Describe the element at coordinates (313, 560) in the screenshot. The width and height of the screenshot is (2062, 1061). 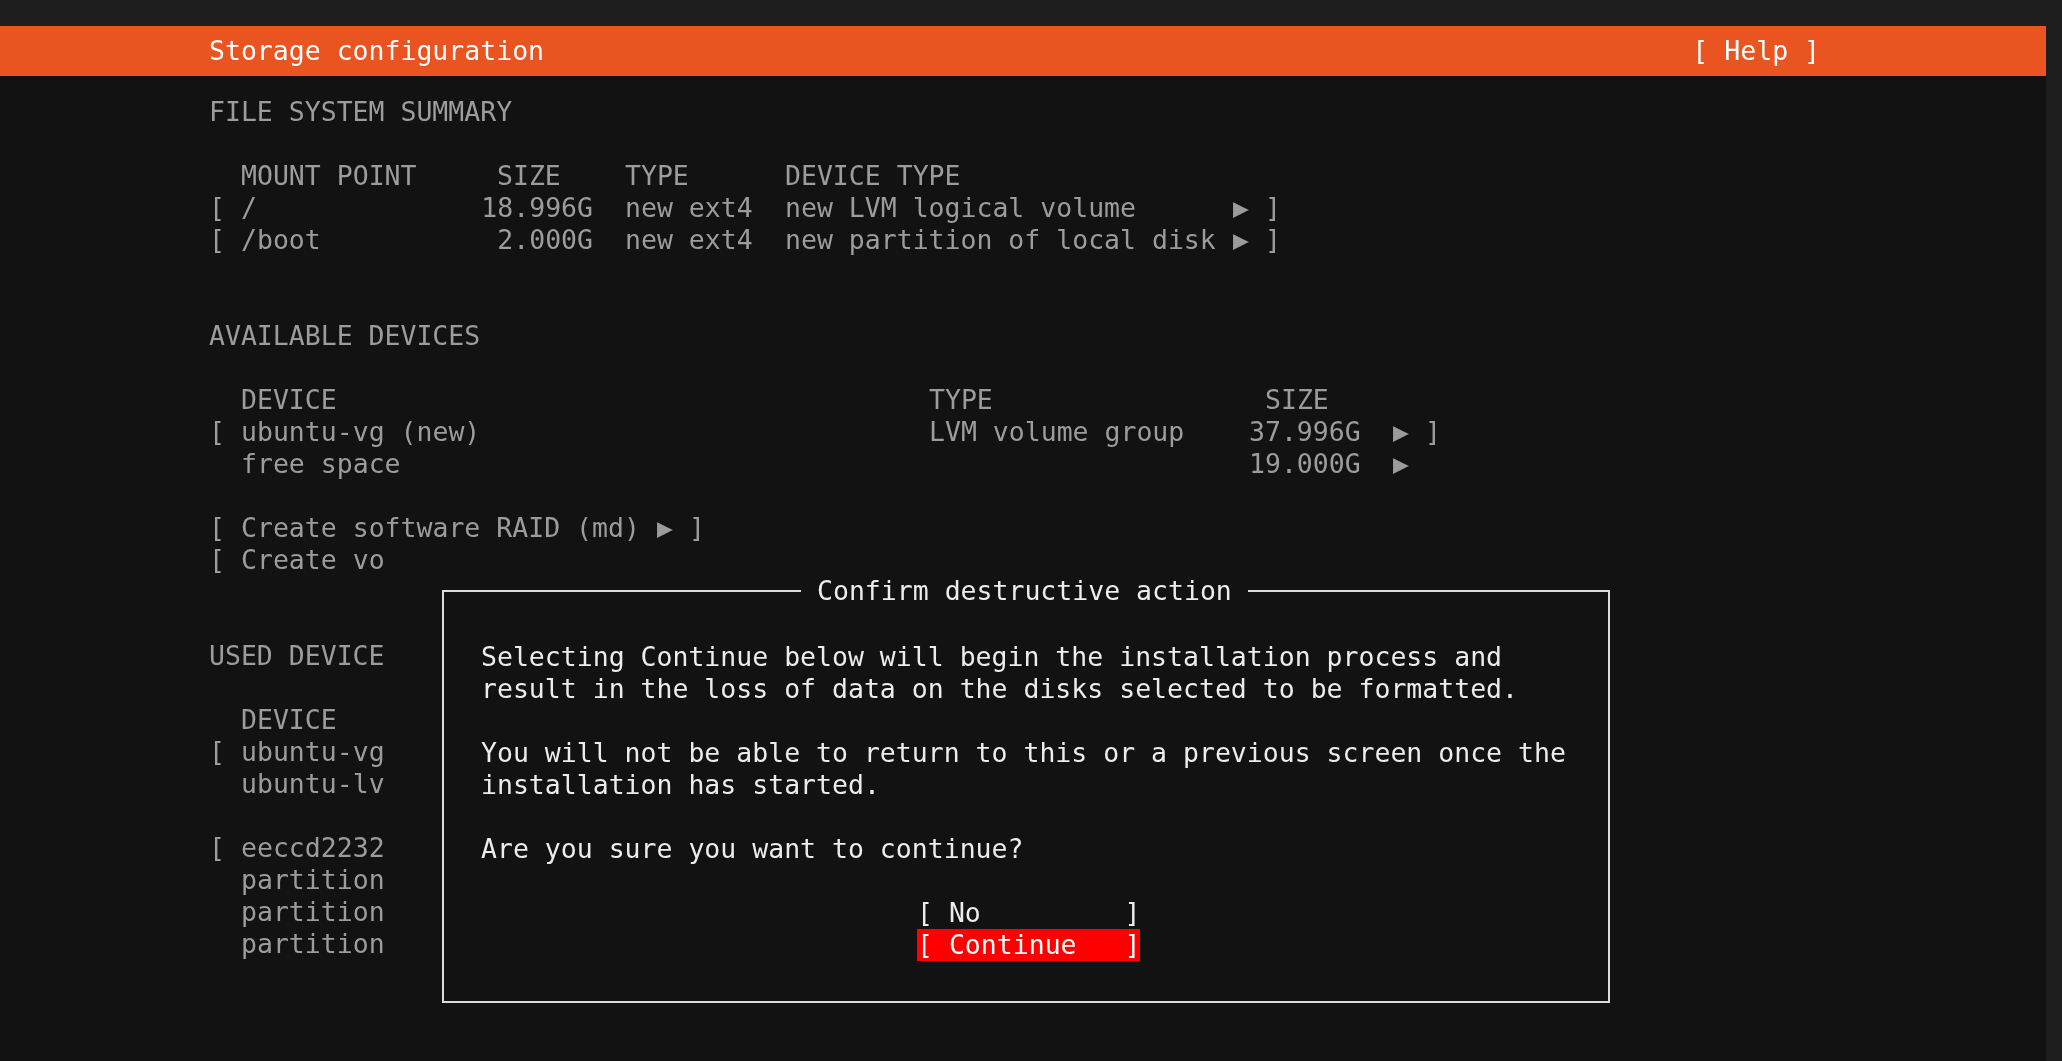
I see `menu-item: Create vo` at that location.